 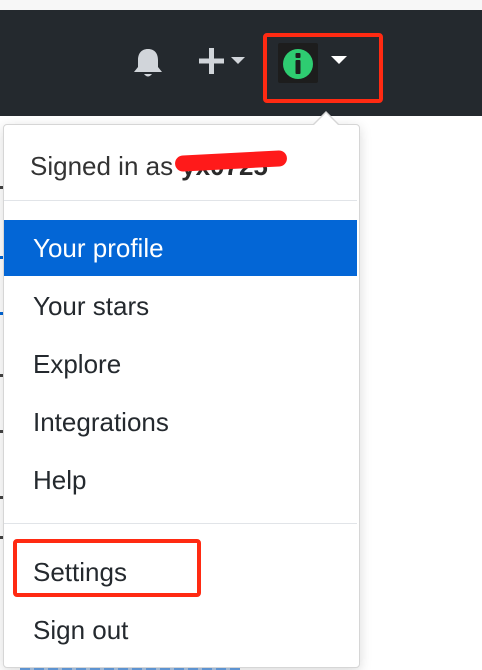 What do you see at coordinates (148, 63) in the screenshot?
I see `bell-icon` at bounding box center [148, 63].